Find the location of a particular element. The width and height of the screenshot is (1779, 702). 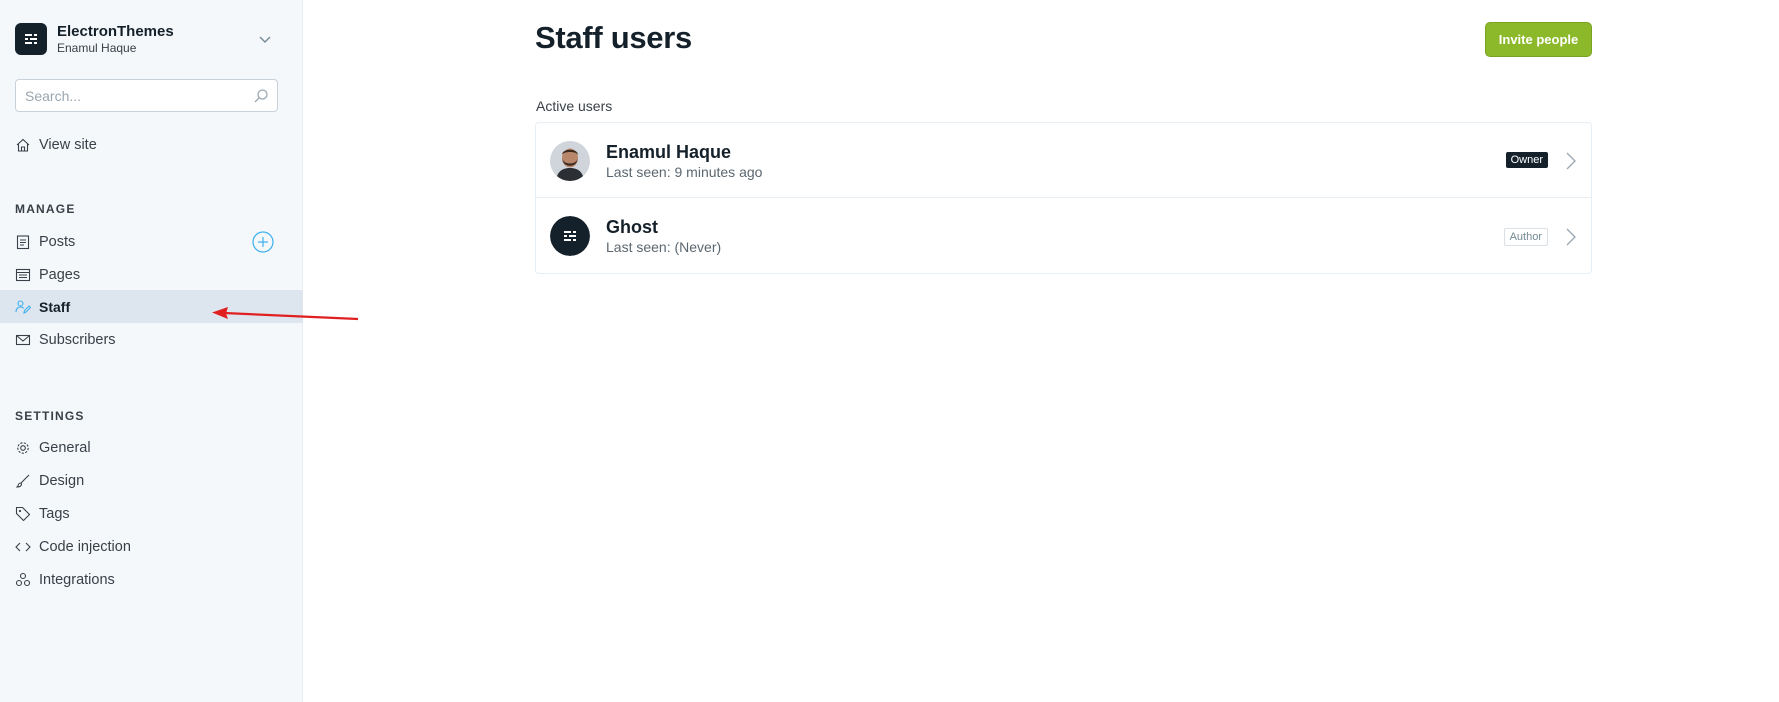

user-row: Ghost Last seen: (Never) Author is located at coordinates (1063, 236).